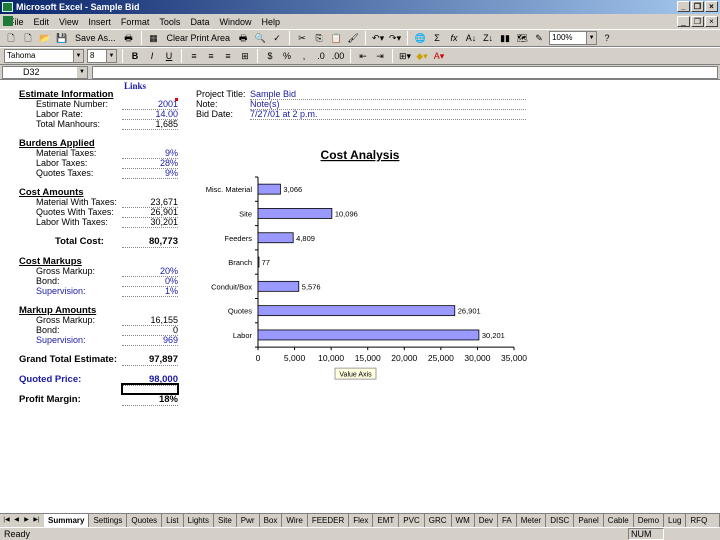 The width and height of the screenshot is (720, 540). Describe the element at coordinates (295, 520) in the screenshot. I see `tab-wire: Wire` at that location.